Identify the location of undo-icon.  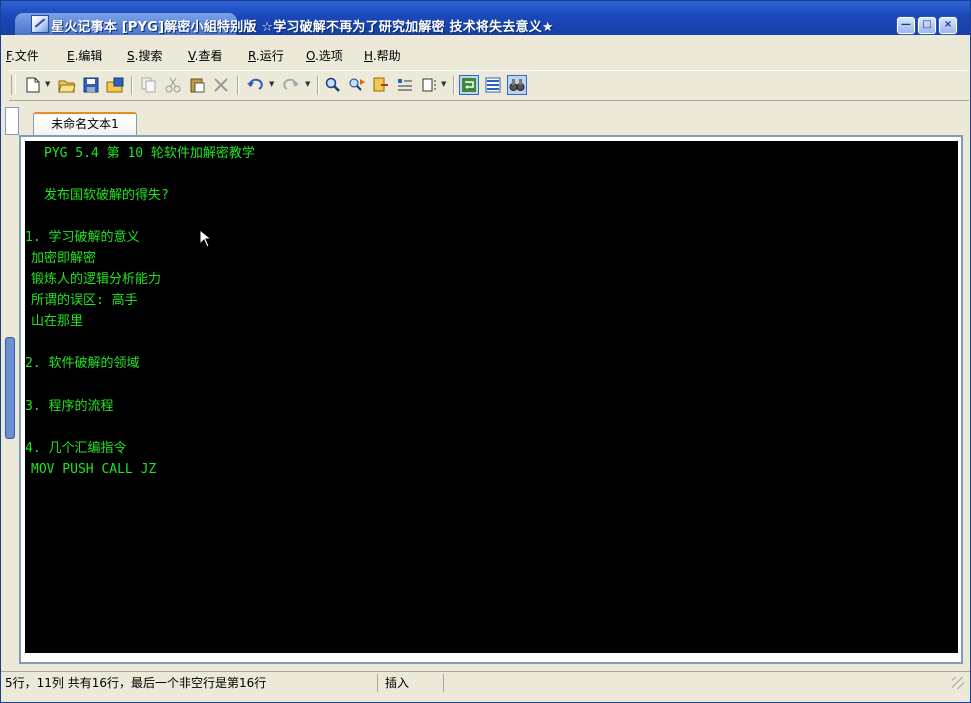
(255, 85).